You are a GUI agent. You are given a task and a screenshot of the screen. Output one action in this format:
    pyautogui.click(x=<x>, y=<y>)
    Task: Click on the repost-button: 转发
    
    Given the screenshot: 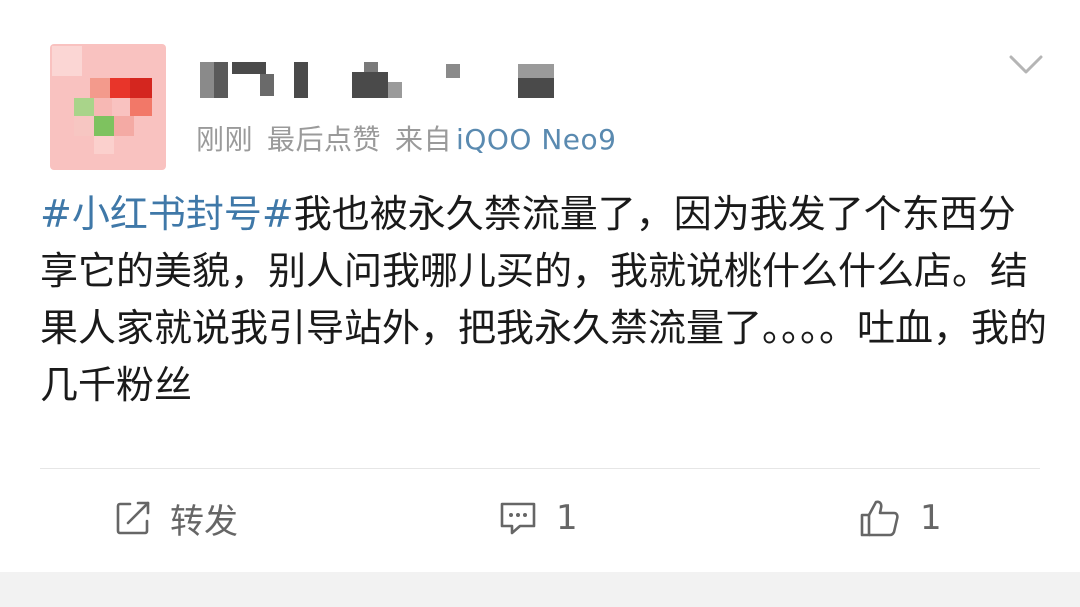 What is the action you would take?
    pyautogui.click(x=176, y=518)
    